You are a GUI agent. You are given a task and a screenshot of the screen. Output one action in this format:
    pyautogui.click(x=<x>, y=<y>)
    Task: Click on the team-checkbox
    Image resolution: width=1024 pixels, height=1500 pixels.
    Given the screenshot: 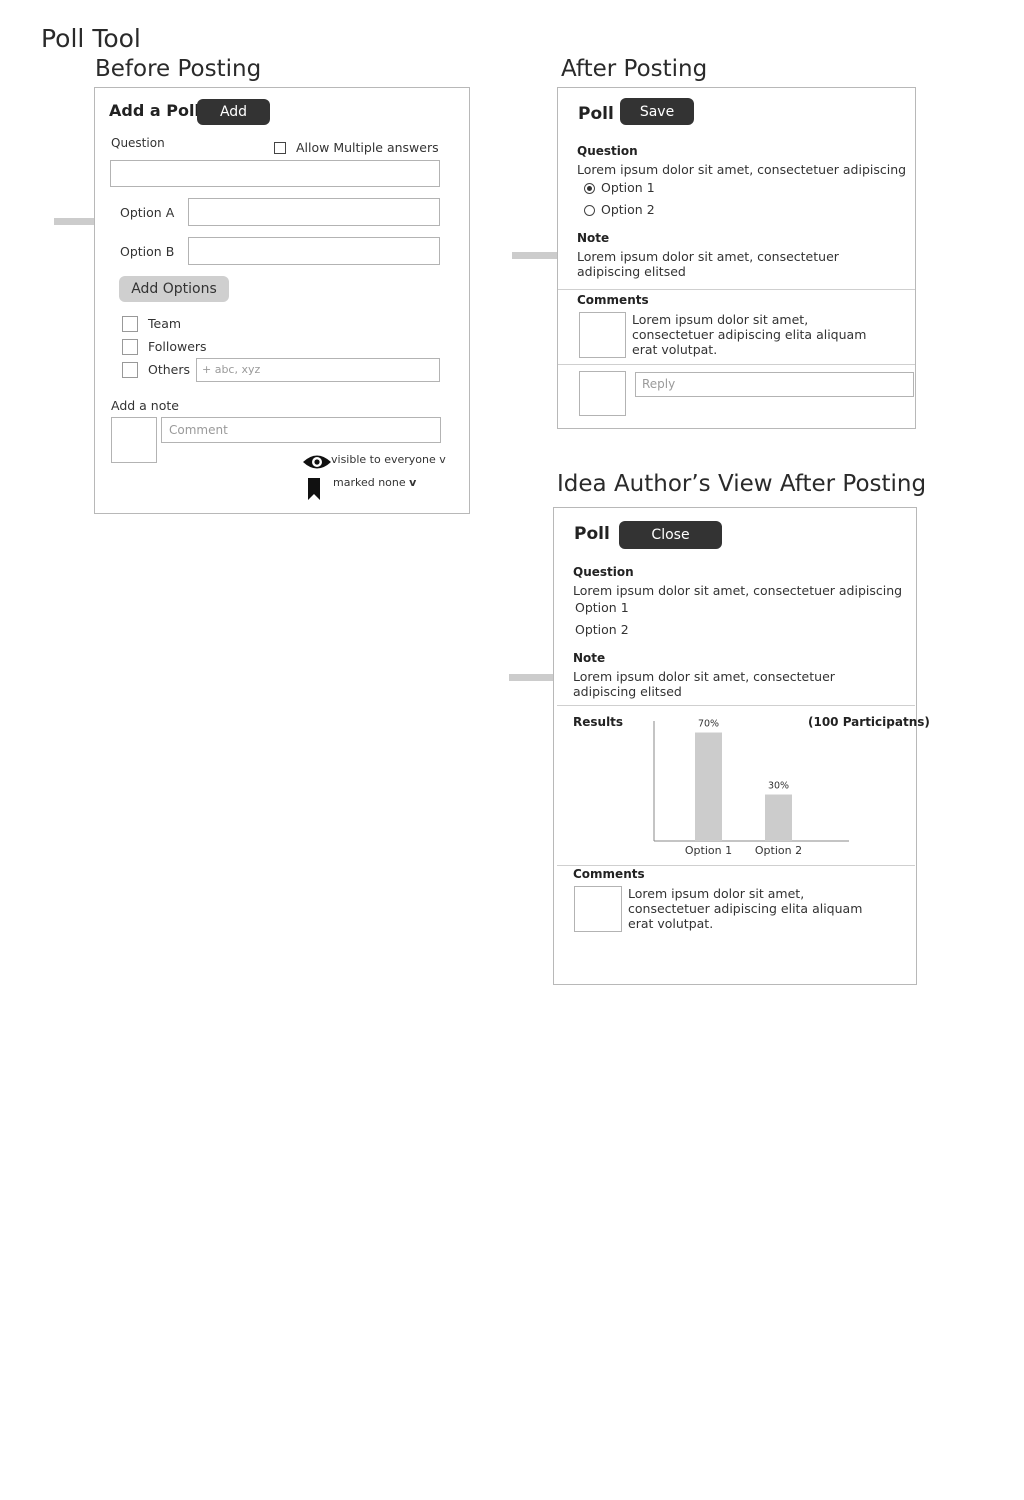 What is the action you would take?
    pyautogui.click(x=130, y=324)
    